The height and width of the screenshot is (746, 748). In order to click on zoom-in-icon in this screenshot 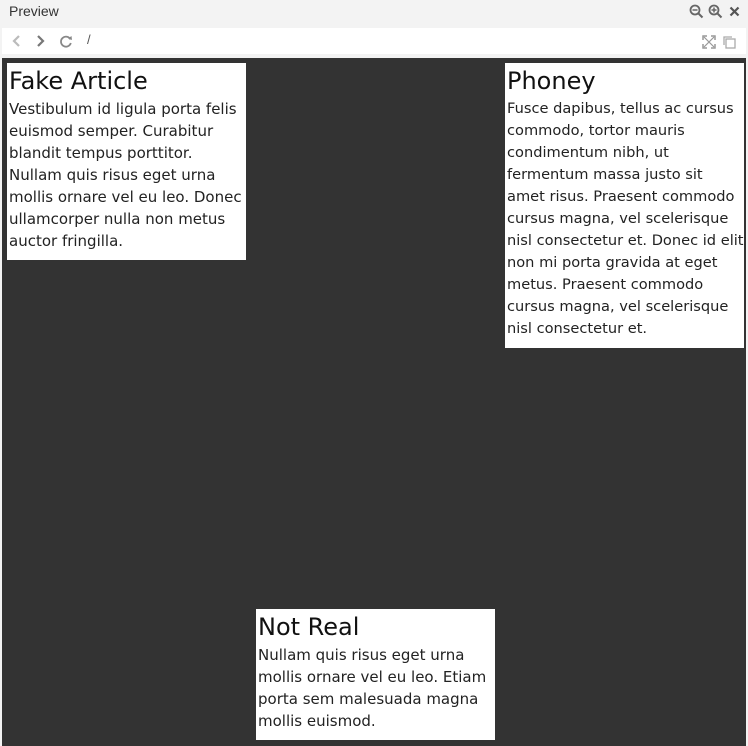, I will do `click(715, 11)`.